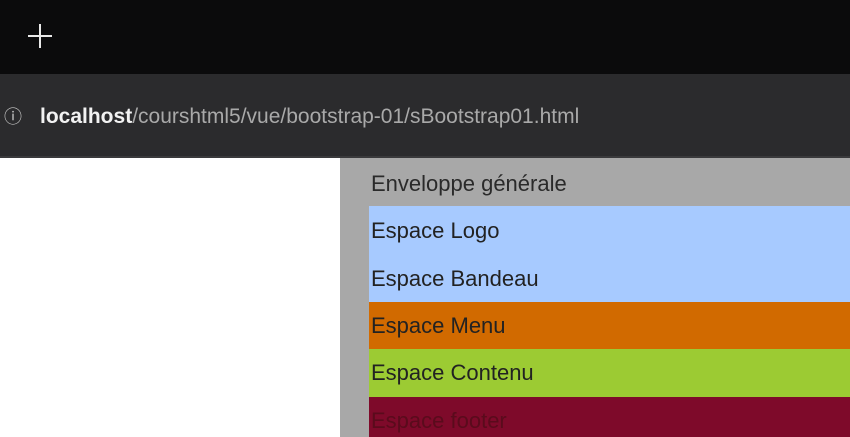 Image resolution: width=850 pixels, height=437 pixels. What do you see at coordinates (609, 325) in the screenshot?
I see `menu-space: Espace Menu` at bounding box center [609, 325].